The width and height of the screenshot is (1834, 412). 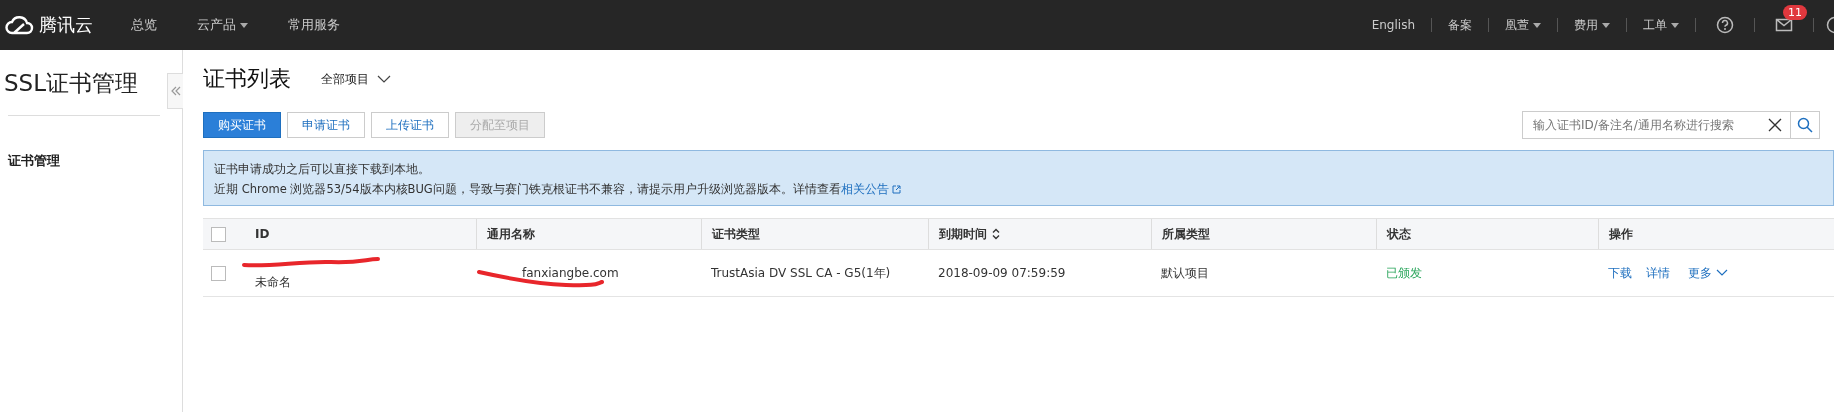 What do you see at coordinates (262, 234) in the screenshot?
I see `column-header: ID` at bounding box center [262, 234].